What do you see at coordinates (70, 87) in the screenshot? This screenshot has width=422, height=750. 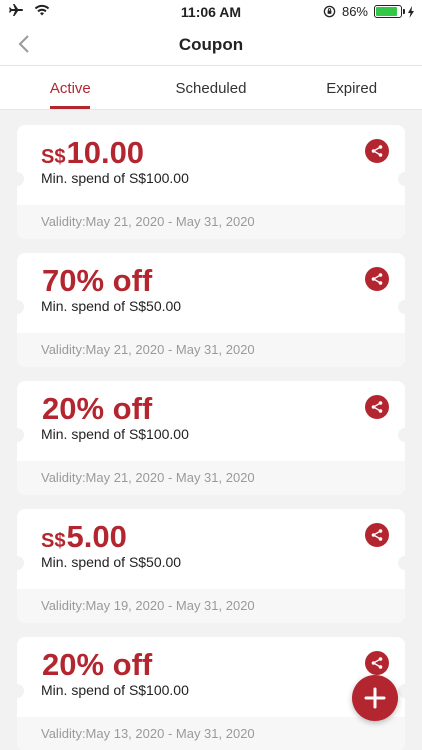 I see `tab-active: Active` at bounding box center [70, 87].